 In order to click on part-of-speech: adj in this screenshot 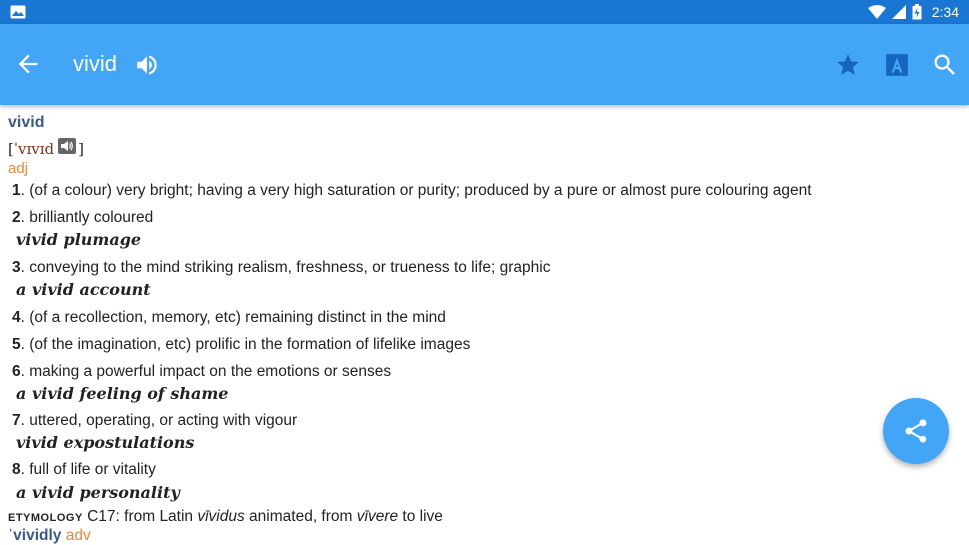, I will do `click(18, 168)`.